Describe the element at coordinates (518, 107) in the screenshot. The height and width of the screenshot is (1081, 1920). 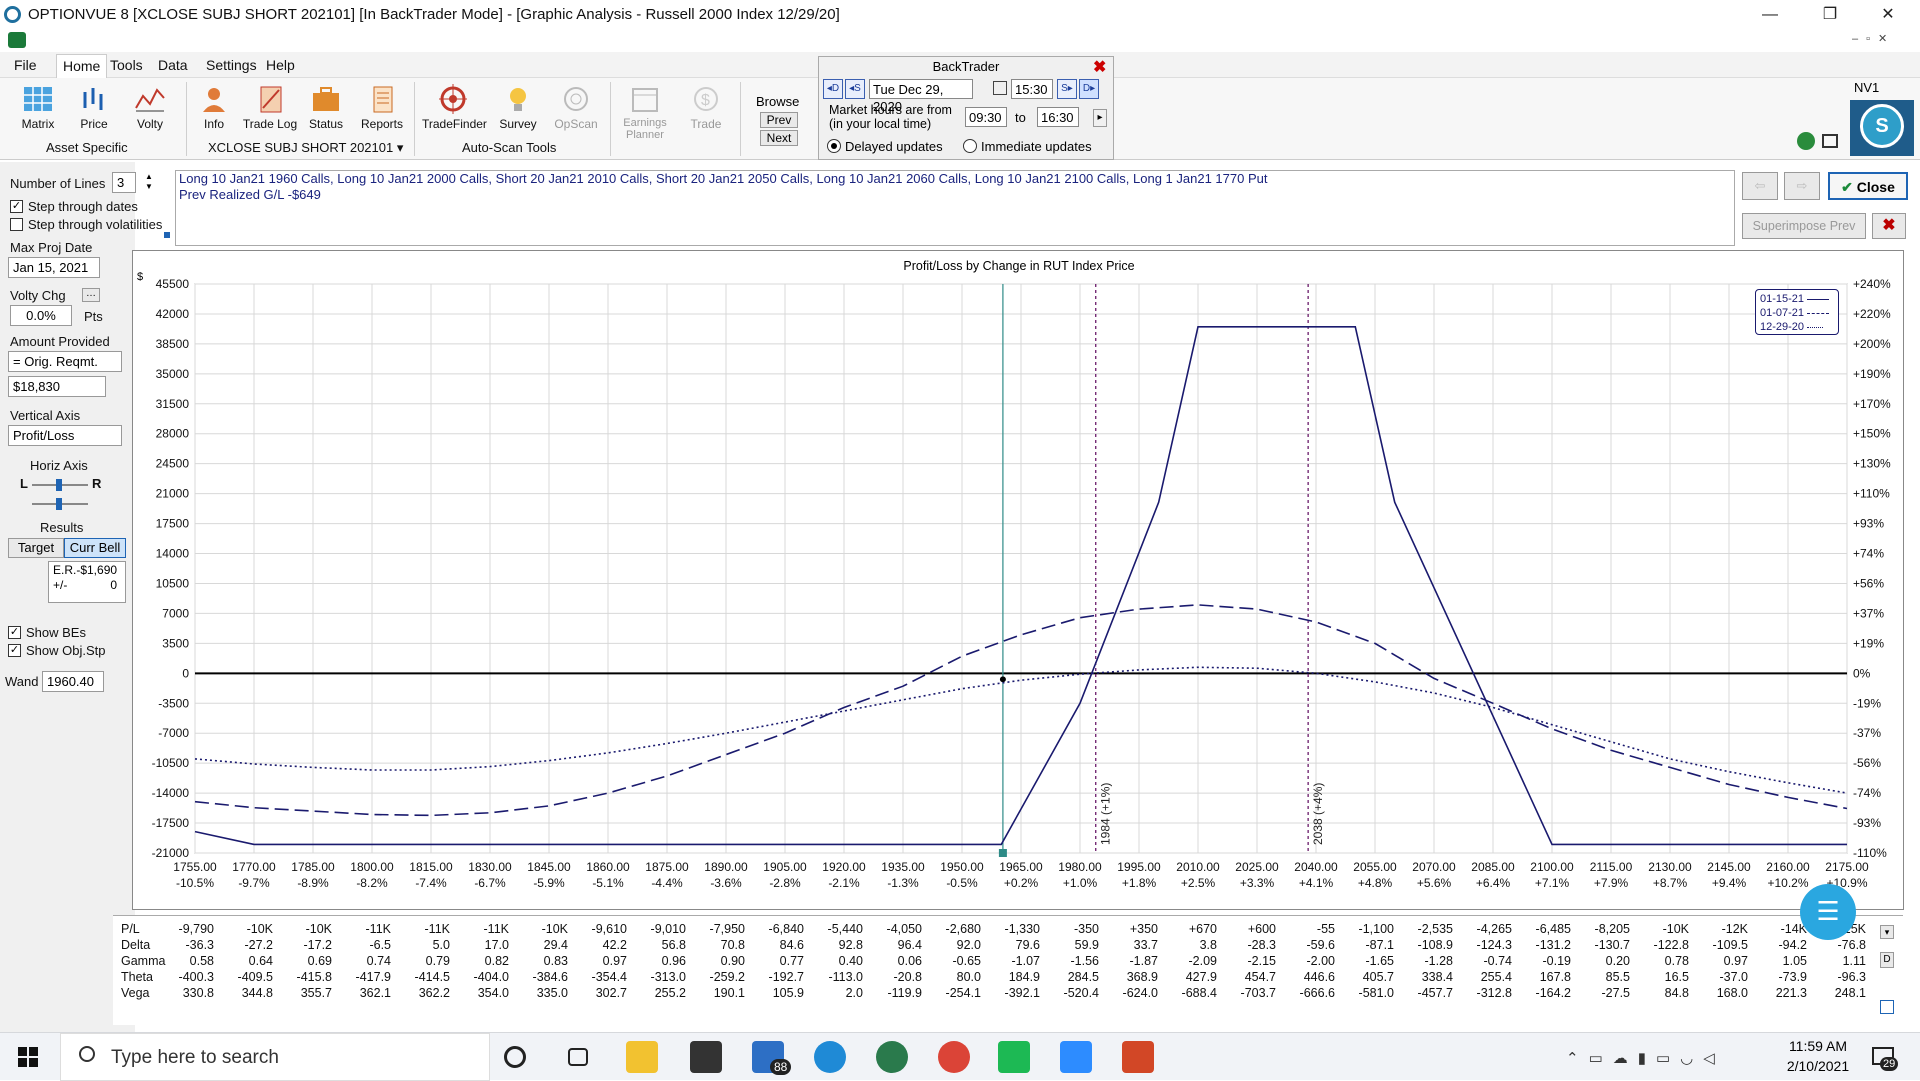
I see `survey-button: Survey` at that location.